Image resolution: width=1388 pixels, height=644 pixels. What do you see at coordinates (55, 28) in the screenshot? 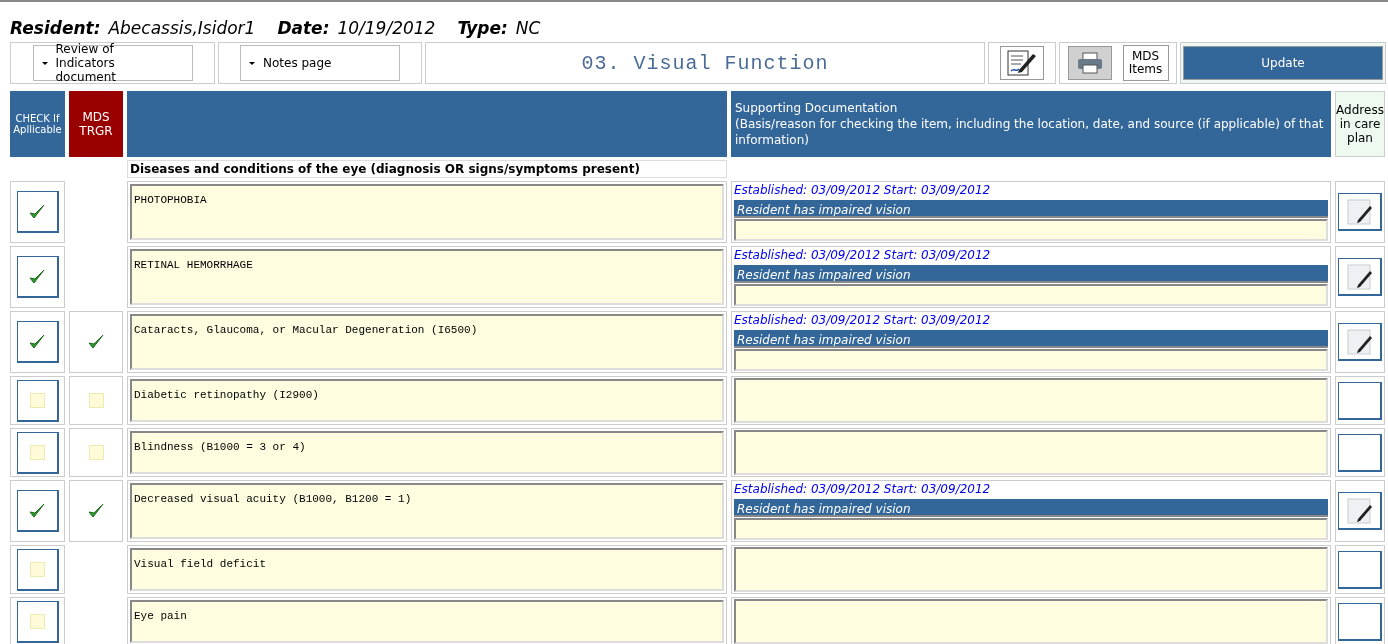
I see `resident-label: Resident:` at bounding box center [55, 28].